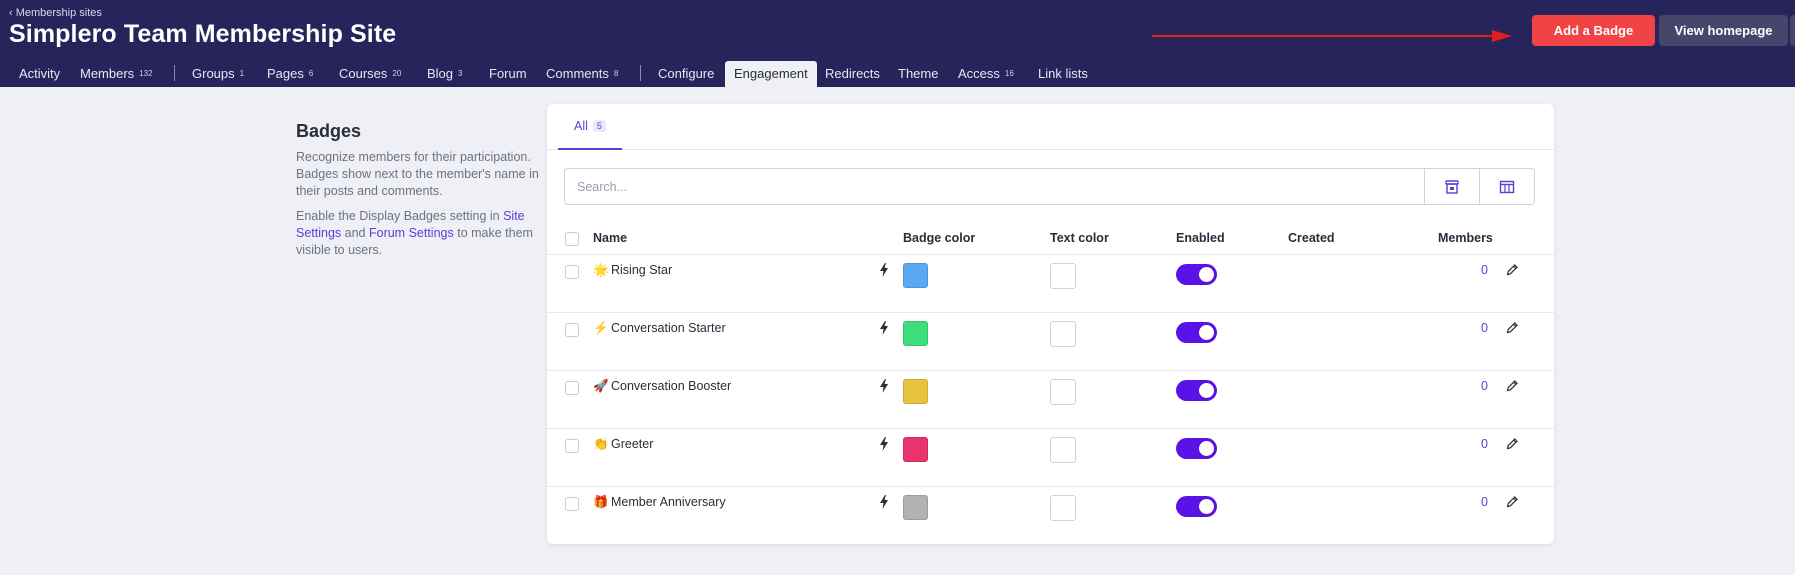 The width and height of the screenshot is (1795, 575). I want to click on comments-count-badge: 8, so click(616, 73).